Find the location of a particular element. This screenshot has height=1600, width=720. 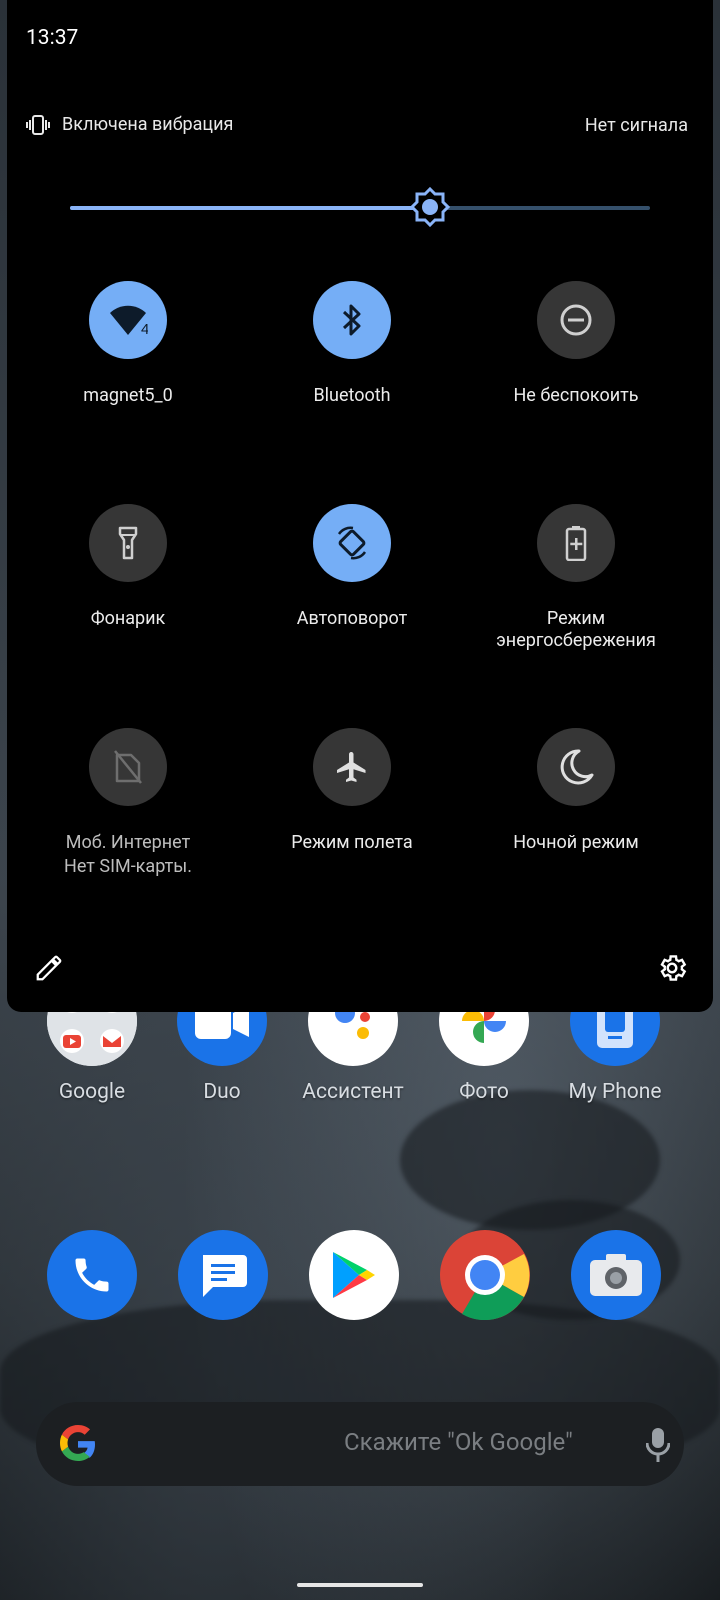

tile-night-mode: Ночной режим is located at coordinates (576, 791).